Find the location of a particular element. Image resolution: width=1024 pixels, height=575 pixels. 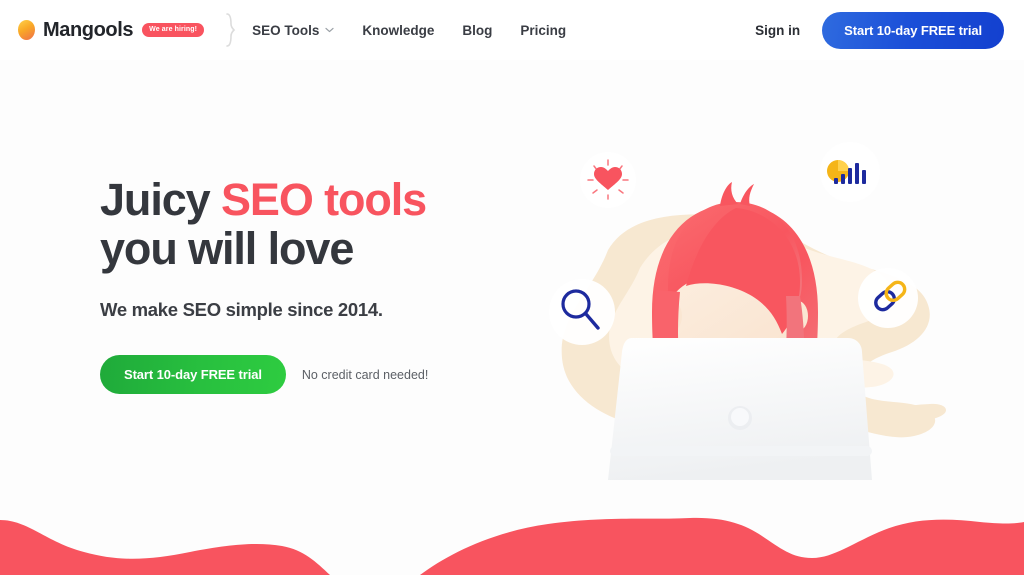

main-nav: SEO Tools Knowledge Blog Pricing is located at coordinates (409, 30).